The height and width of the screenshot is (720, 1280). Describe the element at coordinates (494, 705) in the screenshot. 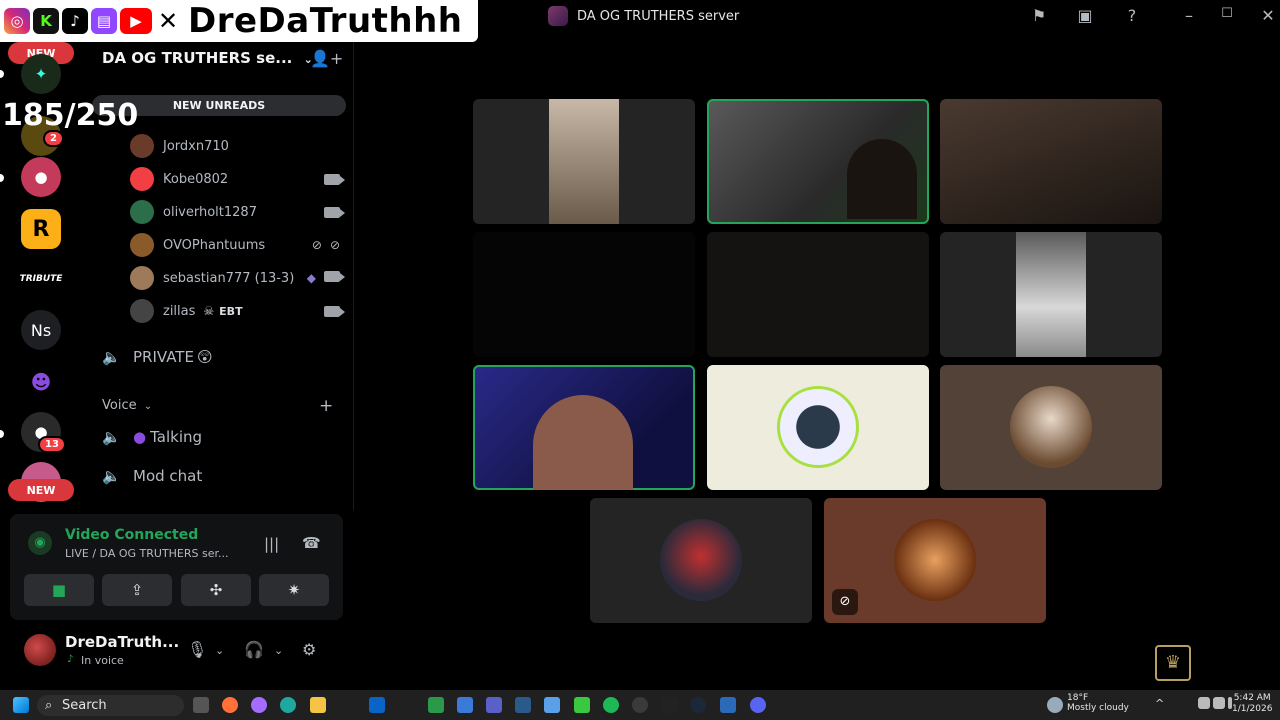

I see `teams-icon` at that location.